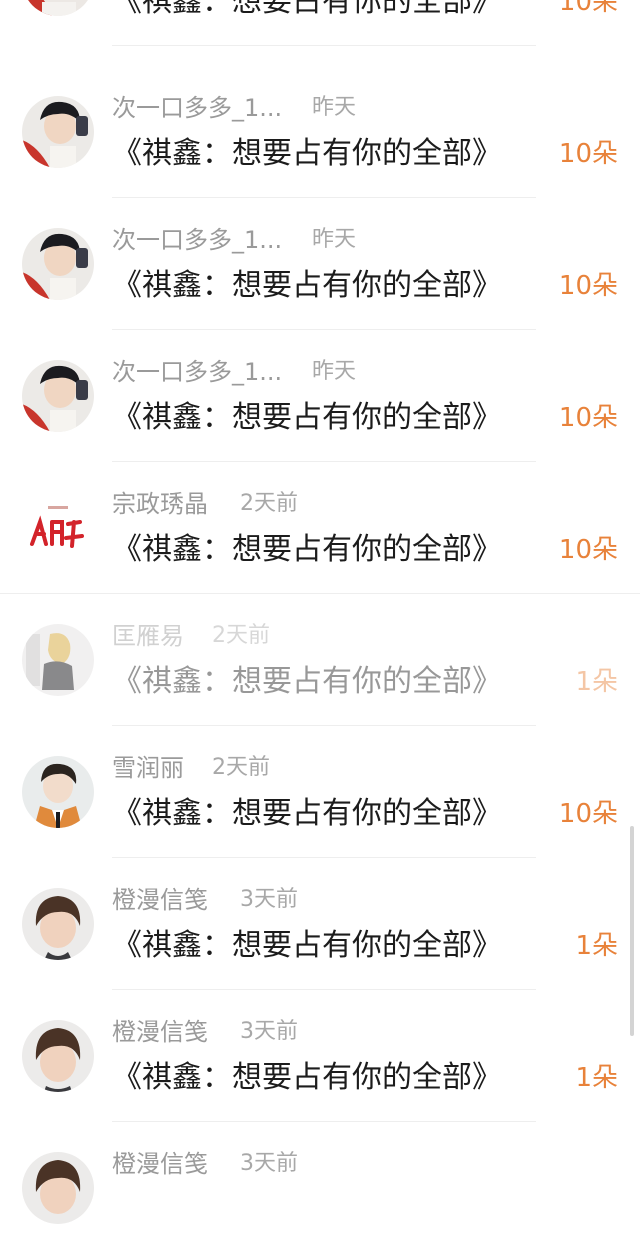 The image size is (640, 1254). What do you see at coordinates (632, 931) in the screenshot?
I see `scrollbar-thumb` at bounding box center [632, 931].